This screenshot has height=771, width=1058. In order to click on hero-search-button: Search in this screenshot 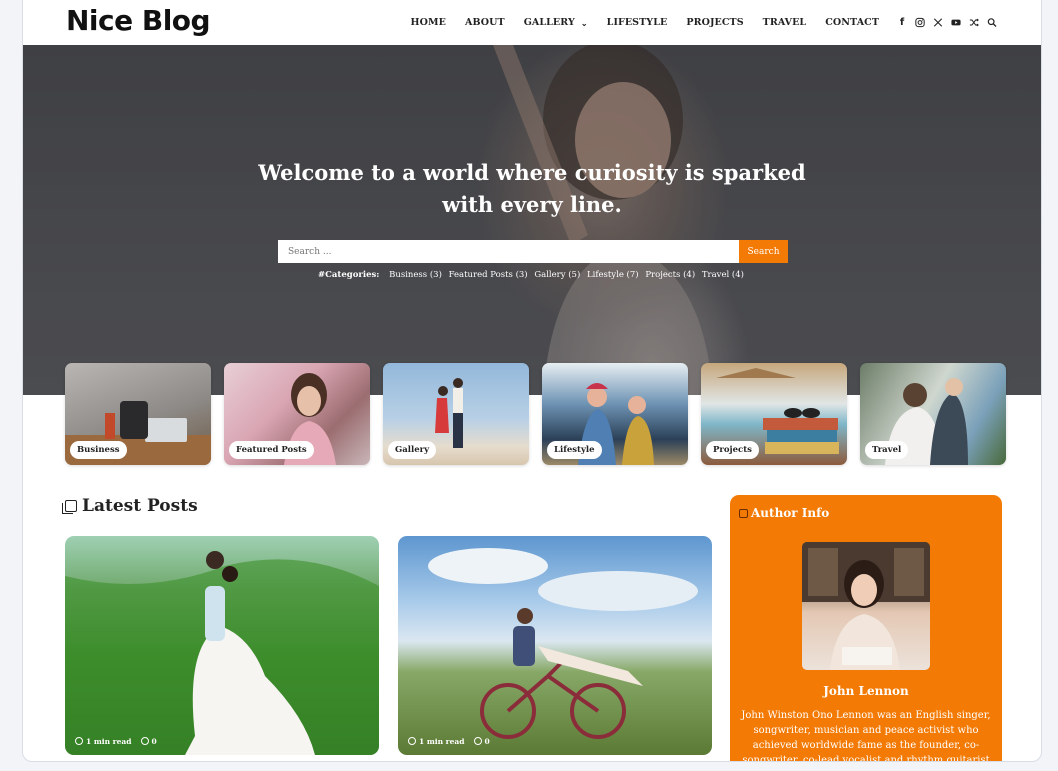, I will do `click(763, 251)`.